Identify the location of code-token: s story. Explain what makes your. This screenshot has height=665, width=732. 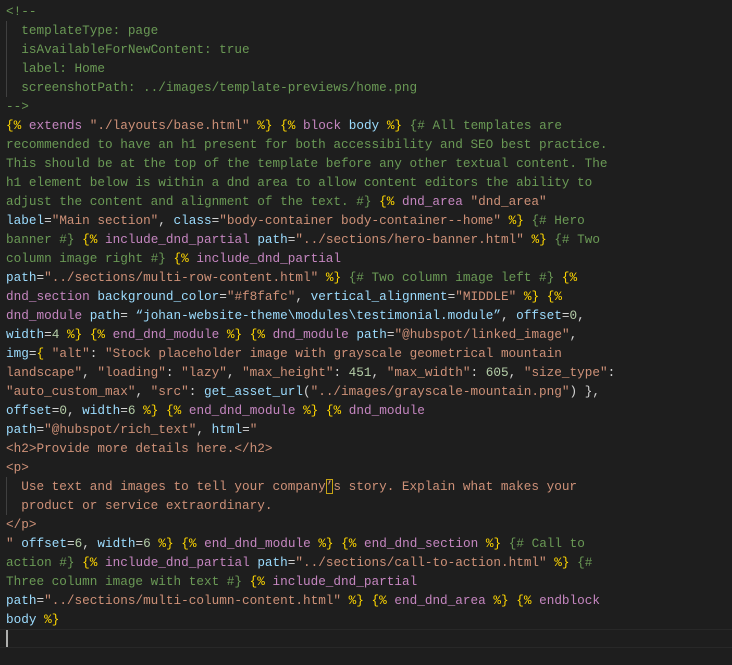
(455, 486).